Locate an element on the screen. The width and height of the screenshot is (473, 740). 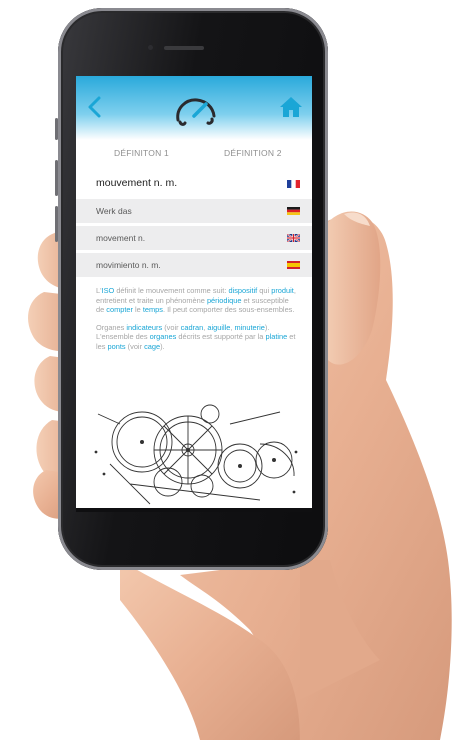
definition-tabs: DÉFINITON 1 DÉFINITION 2 is located at coordinates (194, 156).